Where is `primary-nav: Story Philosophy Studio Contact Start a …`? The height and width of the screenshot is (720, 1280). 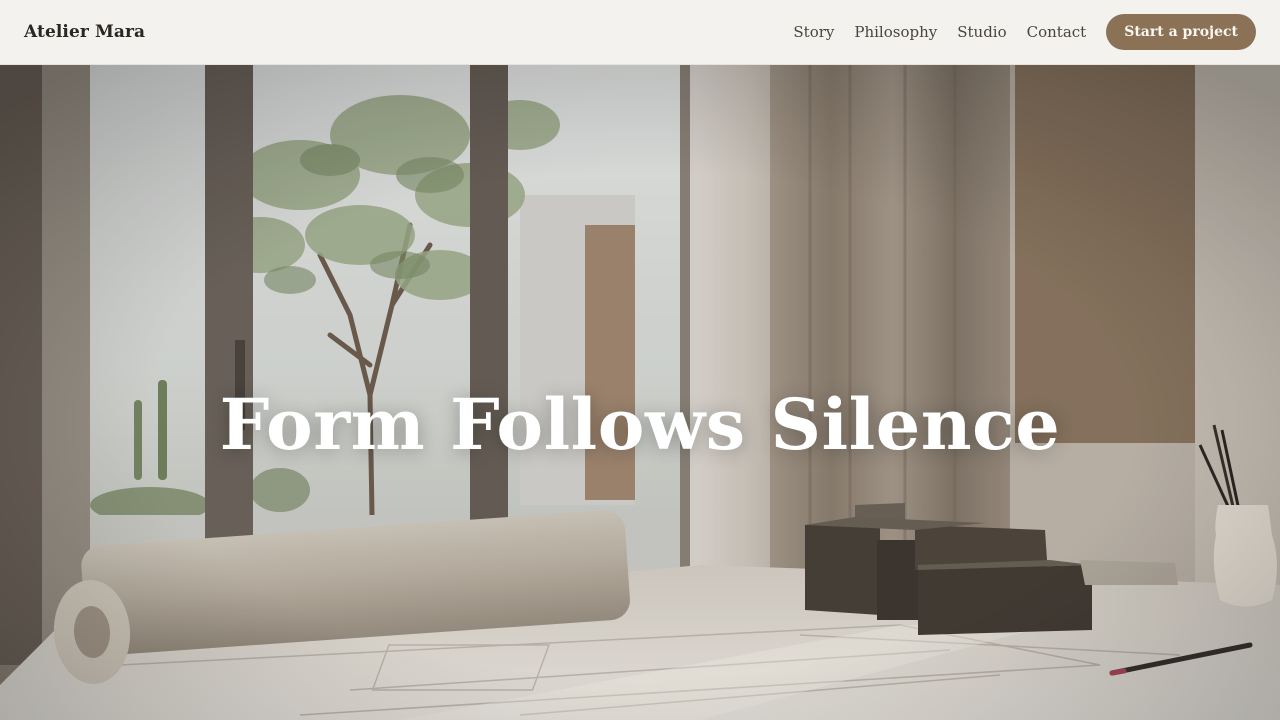 primary-nav: Story Philosophy Studio Contact Start a … is located at coordinates (1024, 32).